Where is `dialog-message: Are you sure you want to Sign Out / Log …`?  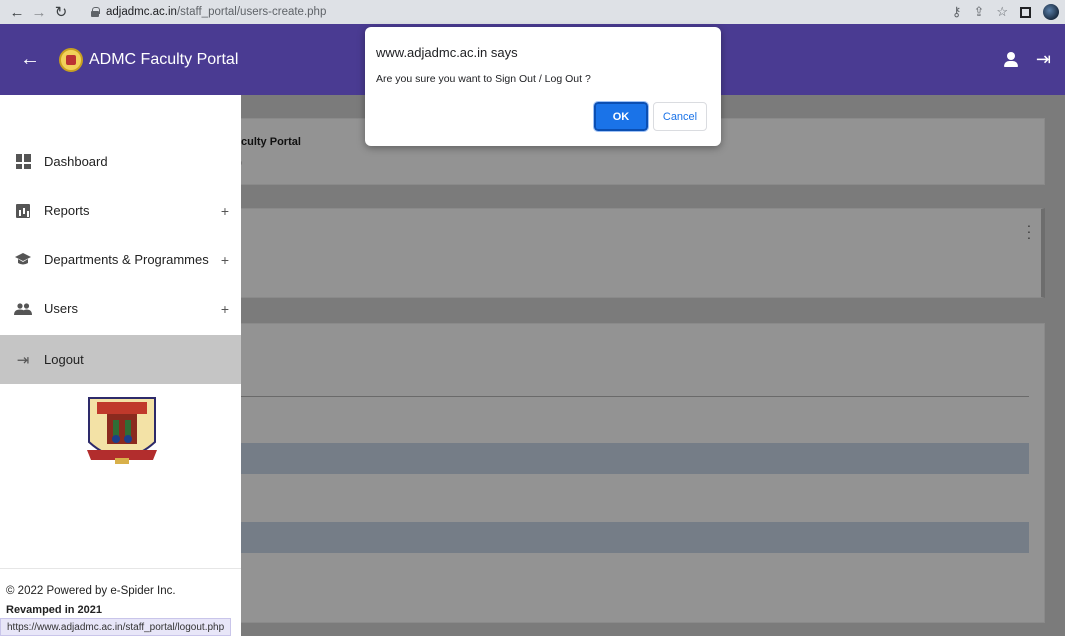 dialog-message: Are you sure you want to Sign Out / Log … is located at coordinates (483, 79).